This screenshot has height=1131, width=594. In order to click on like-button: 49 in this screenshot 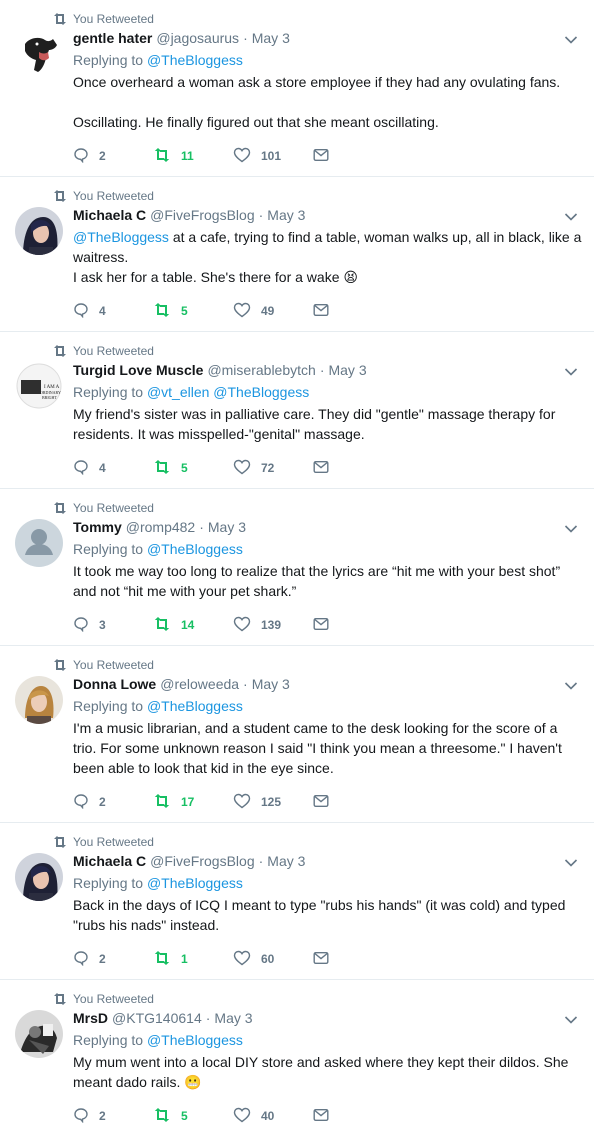, I will do `click(273, 311)`.